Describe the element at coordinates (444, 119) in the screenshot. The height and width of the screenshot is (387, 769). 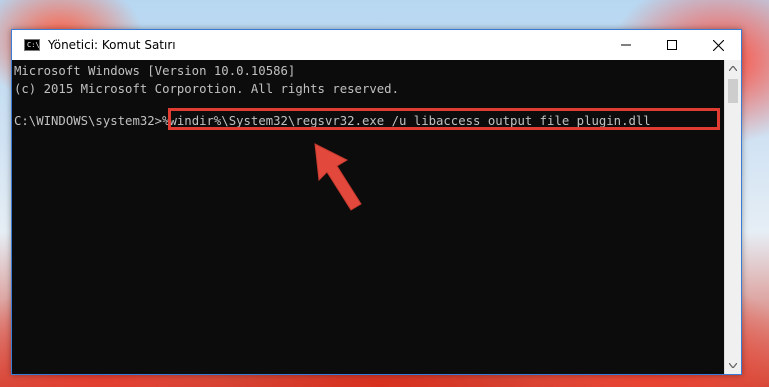
I see `command-highlight-box` at that location.